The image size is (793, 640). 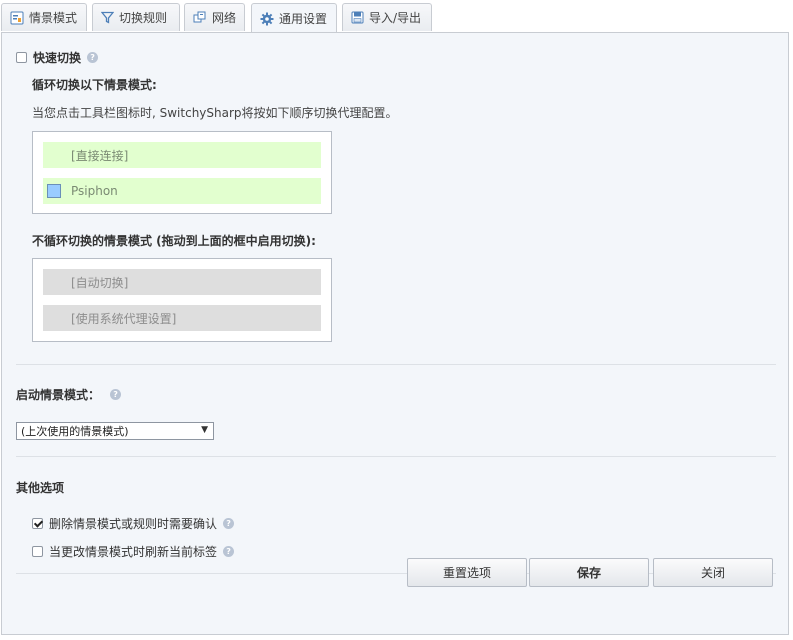 I want to click on confirm-delete-checkbox, so click(x=37, y=523).